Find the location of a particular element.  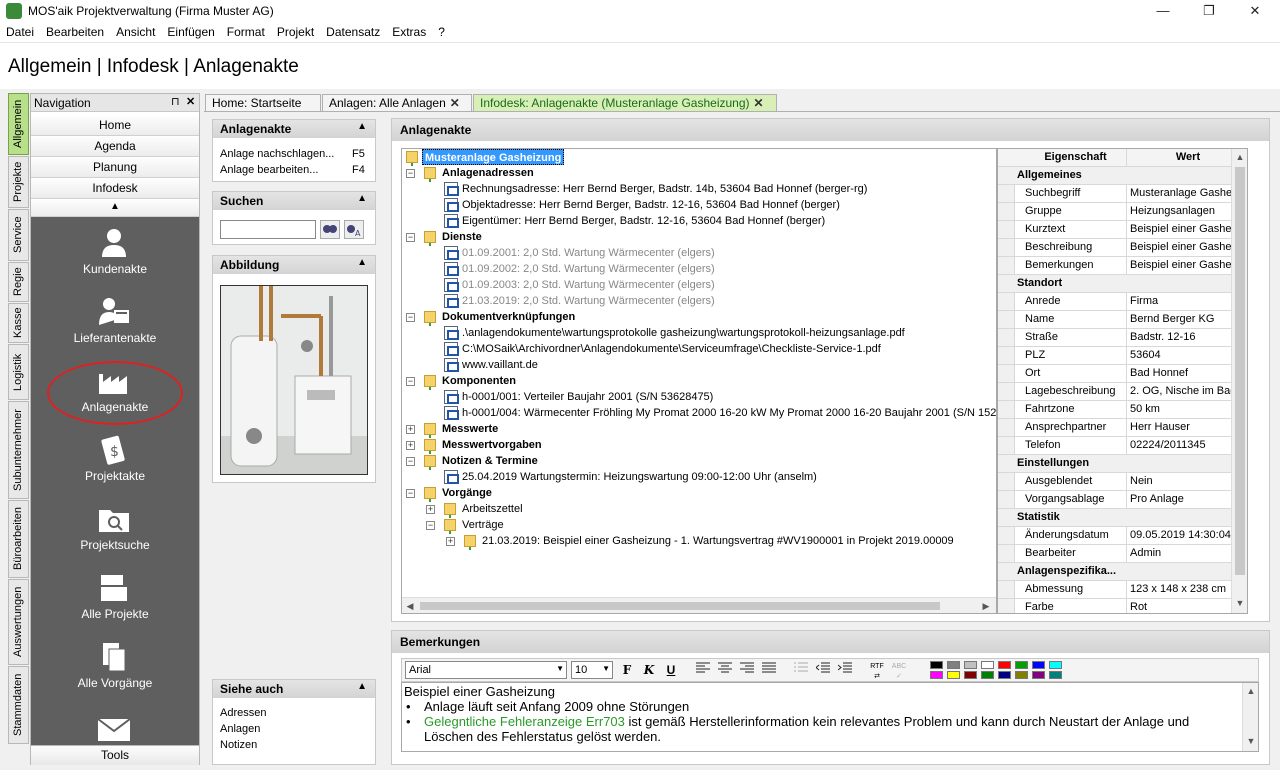

tree-hscrollbar: ◀ ▶ is located at coordinates (699, 605).